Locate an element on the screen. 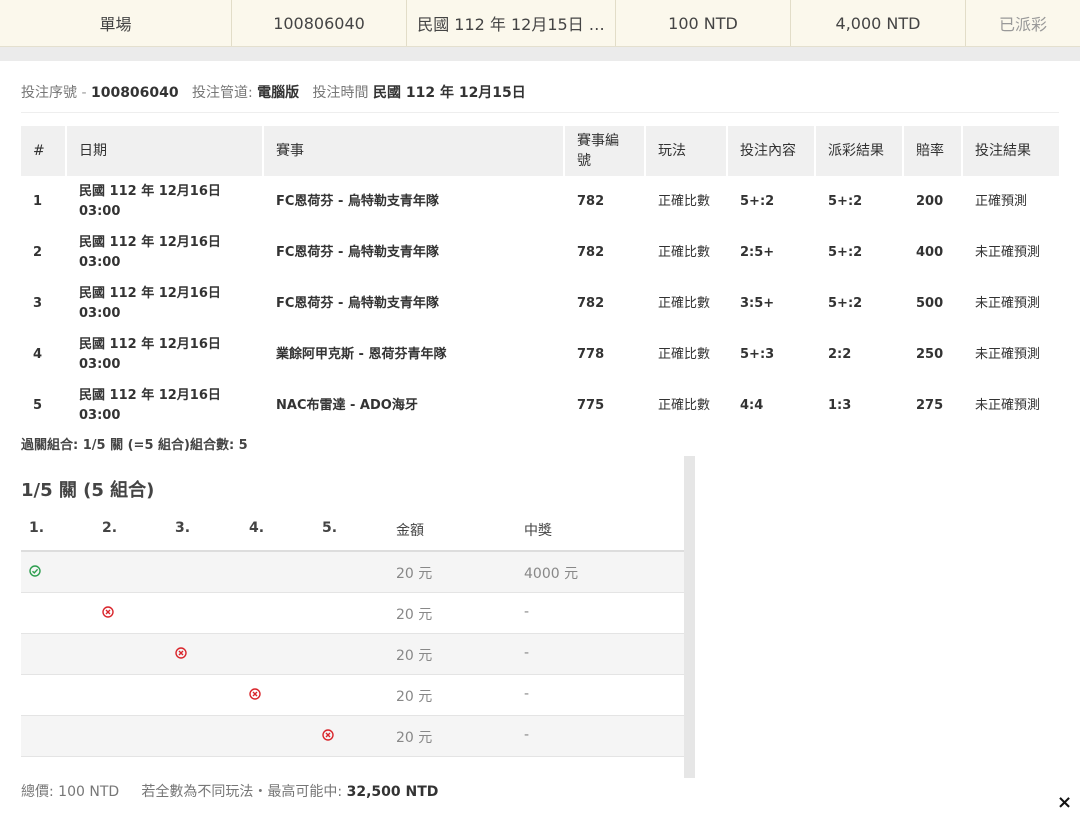  row-bet: 2:5+ is located at coordinates (757, 252).